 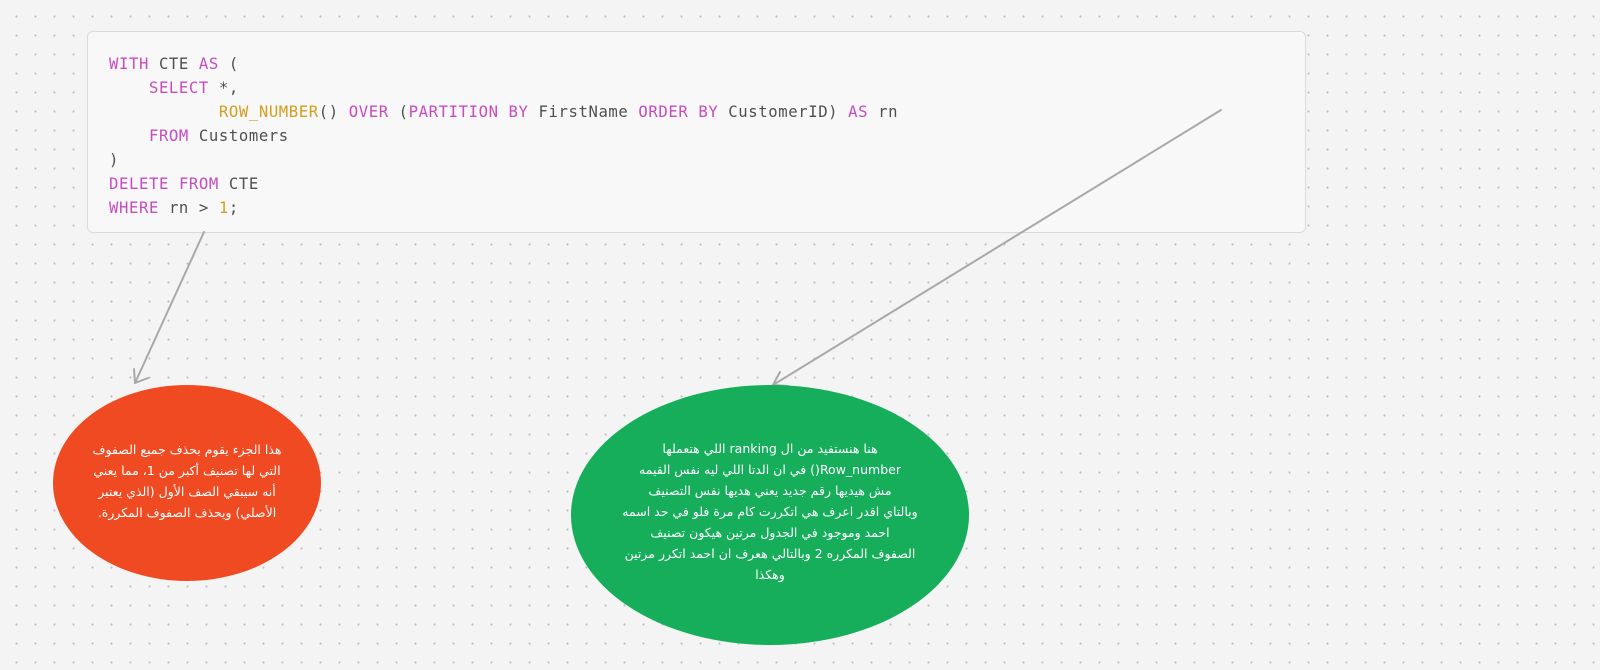 I want to click on note-line: وهكذا, so click(x=770, y=574).